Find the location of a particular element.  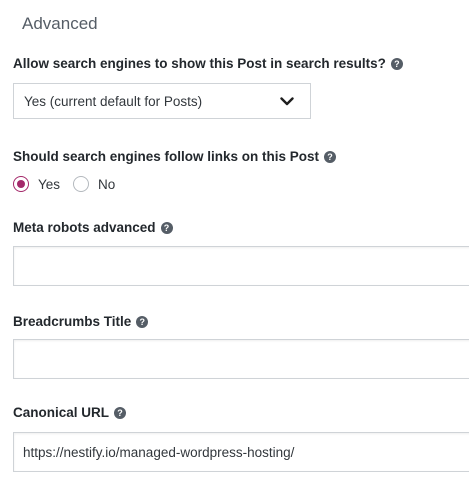

follow-links-radio-group: Yes No is located at coordinates (70, 184).